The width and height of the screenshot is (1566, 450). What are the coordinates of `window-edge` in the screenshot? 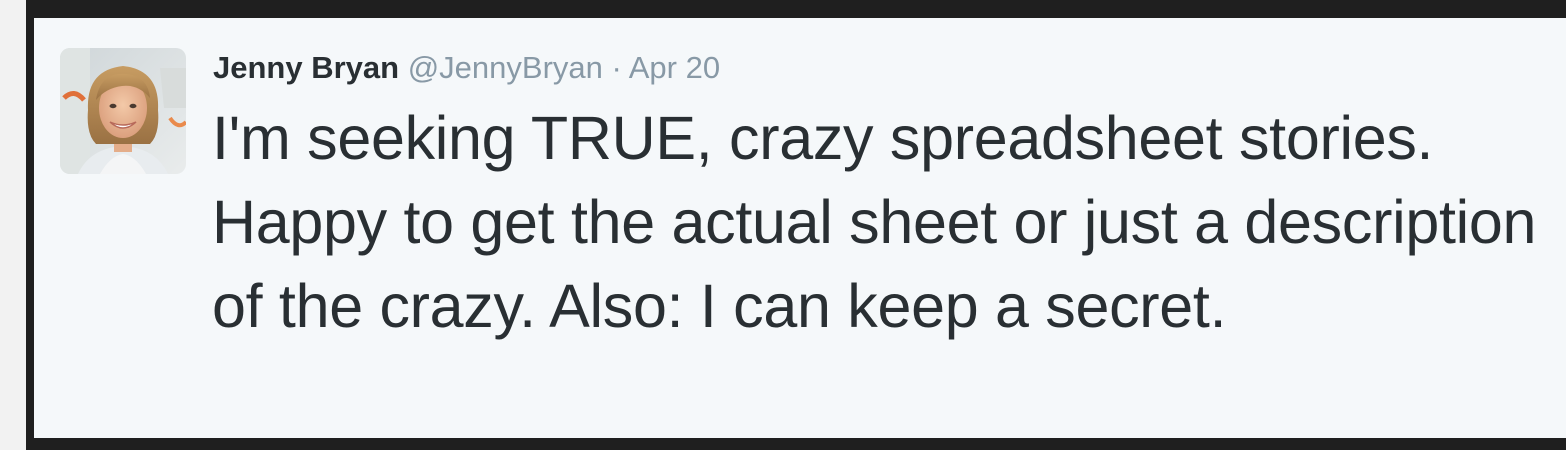 It's located at (13, 225).